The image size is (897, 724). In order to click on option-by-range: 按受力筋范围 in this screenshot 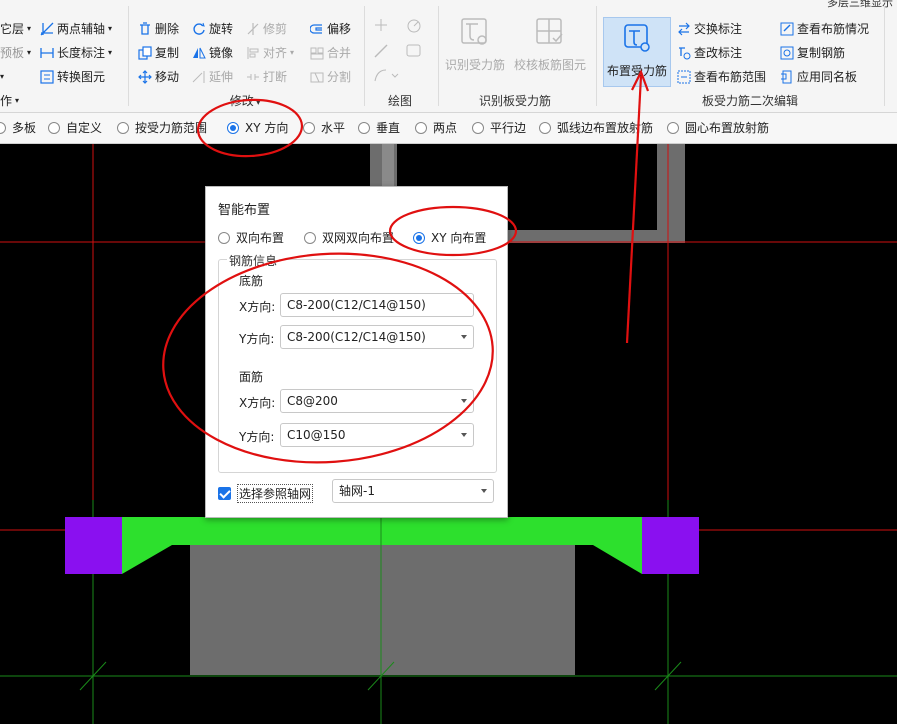, I will do `click(162, 127)`.